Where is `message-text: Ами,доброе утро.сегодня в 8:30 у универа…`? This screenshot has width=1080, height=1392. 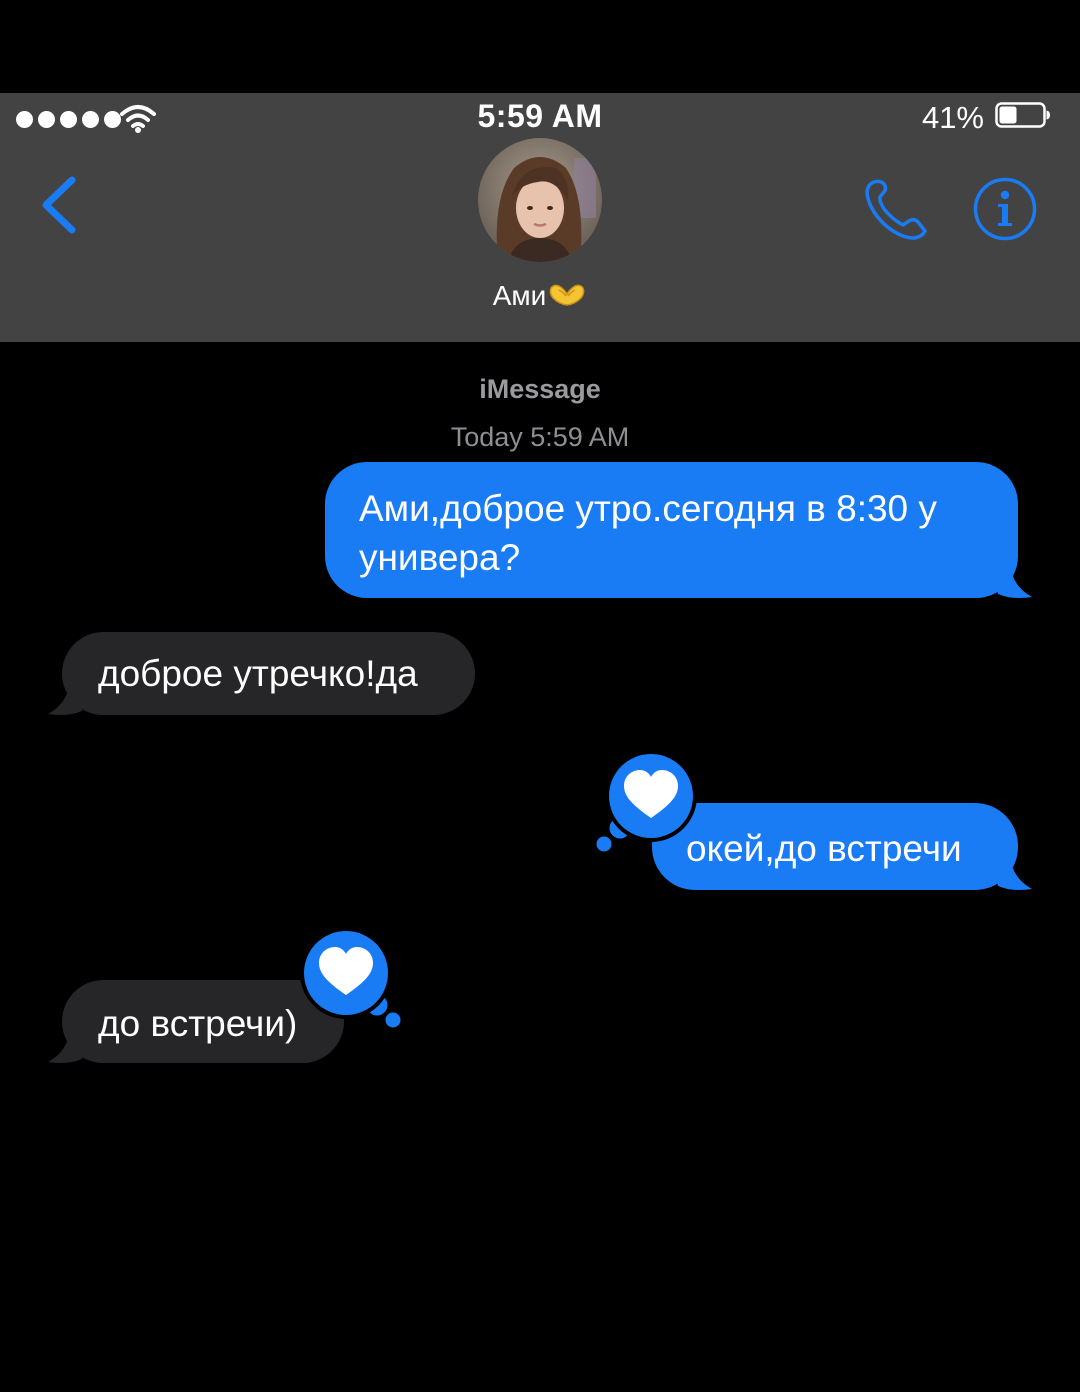 message-text: Ами,доброе утро.сегодня в 8:30 у универа… is located at coordinates (648, 533).